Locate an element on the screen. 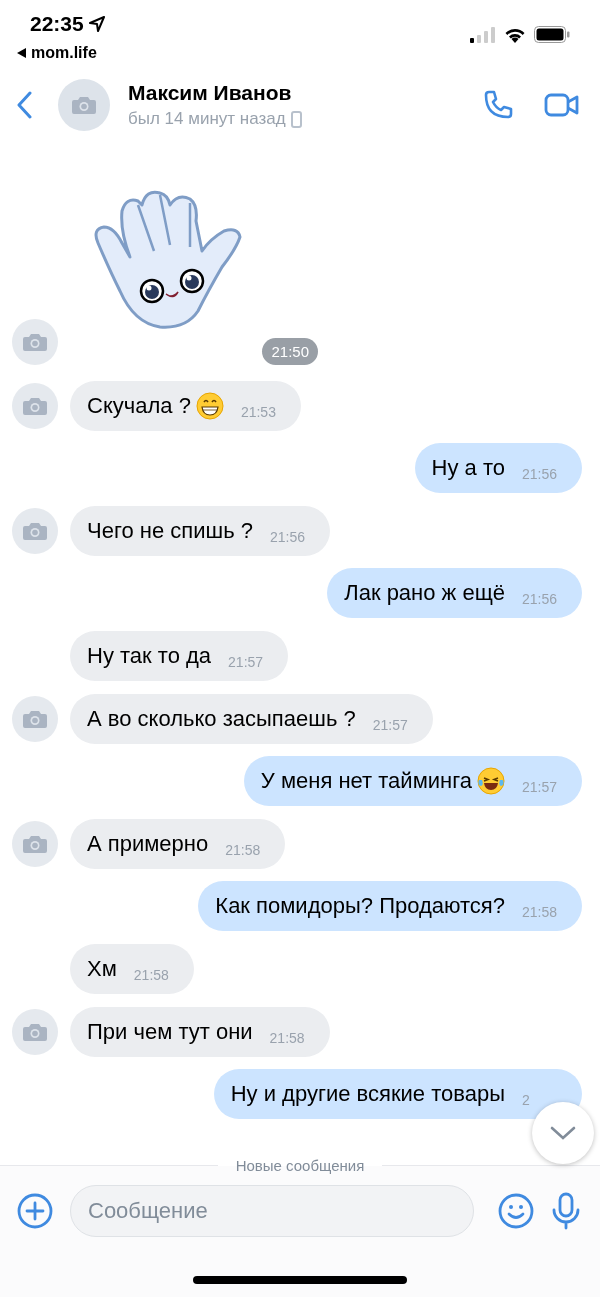  incoming-message-bubble: Скучала ? 21:53 is located at coordinates (185, 405).